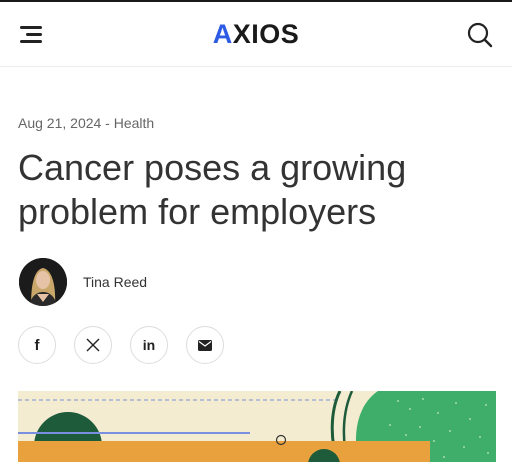 This screenshot has width=512, height=462. I want to click on axios-logo: AXIOS, so click(256, 34).